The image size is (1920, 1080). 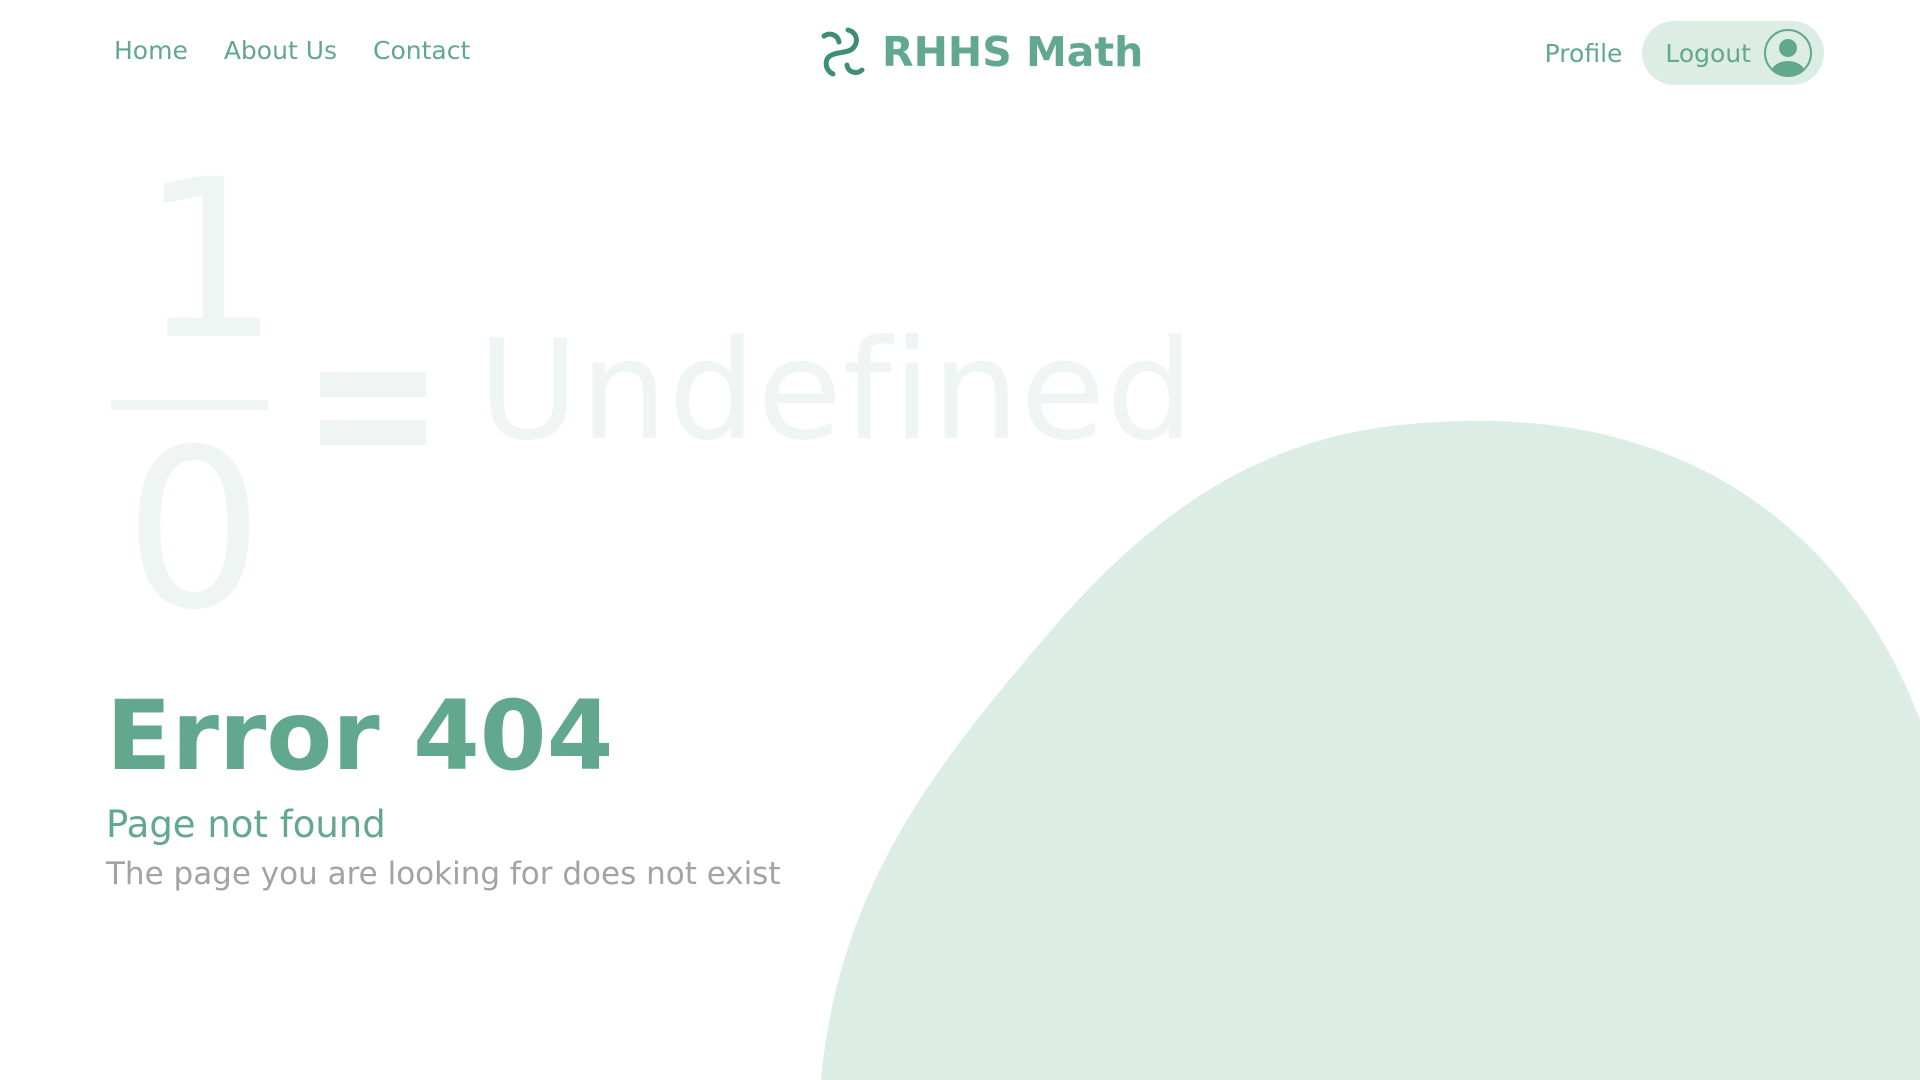 I want to click on nav-link-home: Home, so click(x=151, y=50).